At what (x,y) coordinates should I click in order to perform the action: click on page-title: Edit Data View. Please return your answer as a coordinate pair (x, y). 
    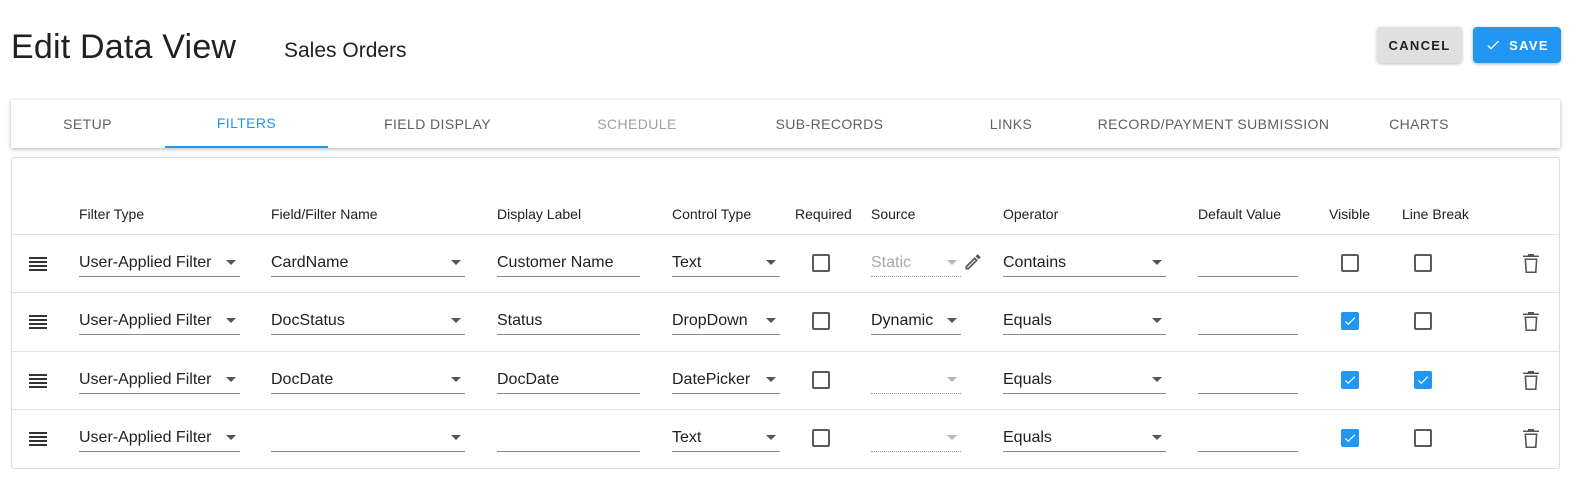
    Looking at the image, I should click on (124, 47).